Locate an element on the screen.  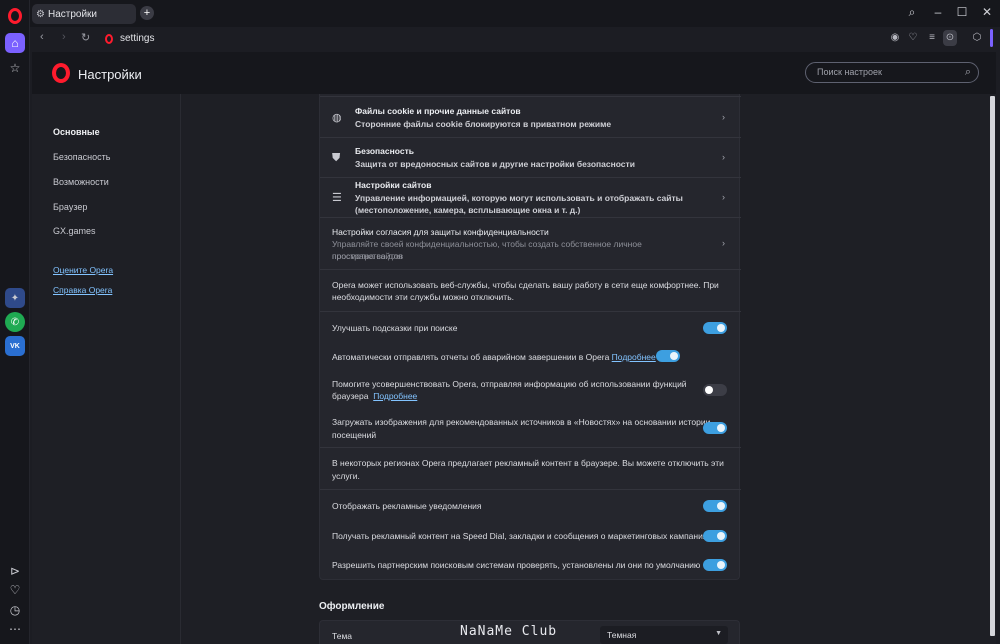
sliders-icon: ☰ is located at coordinates (337, 198).